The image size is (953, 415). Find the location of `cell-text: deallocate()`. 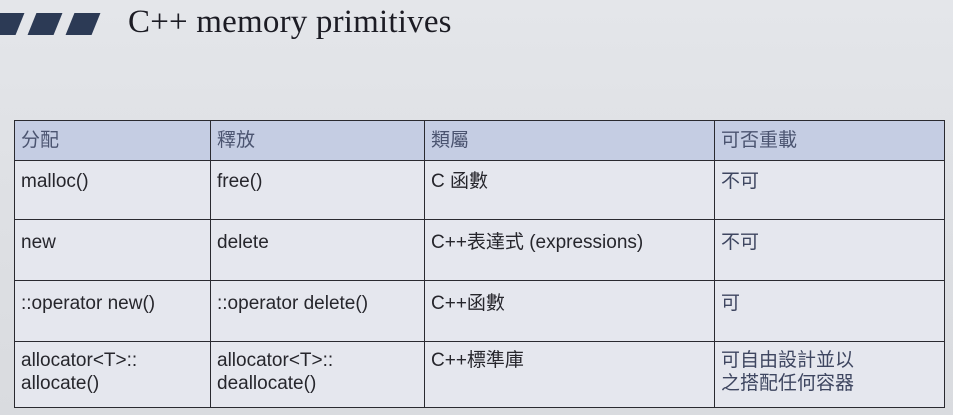

cell-text: deallocate() is located at coordinates (267, 383).